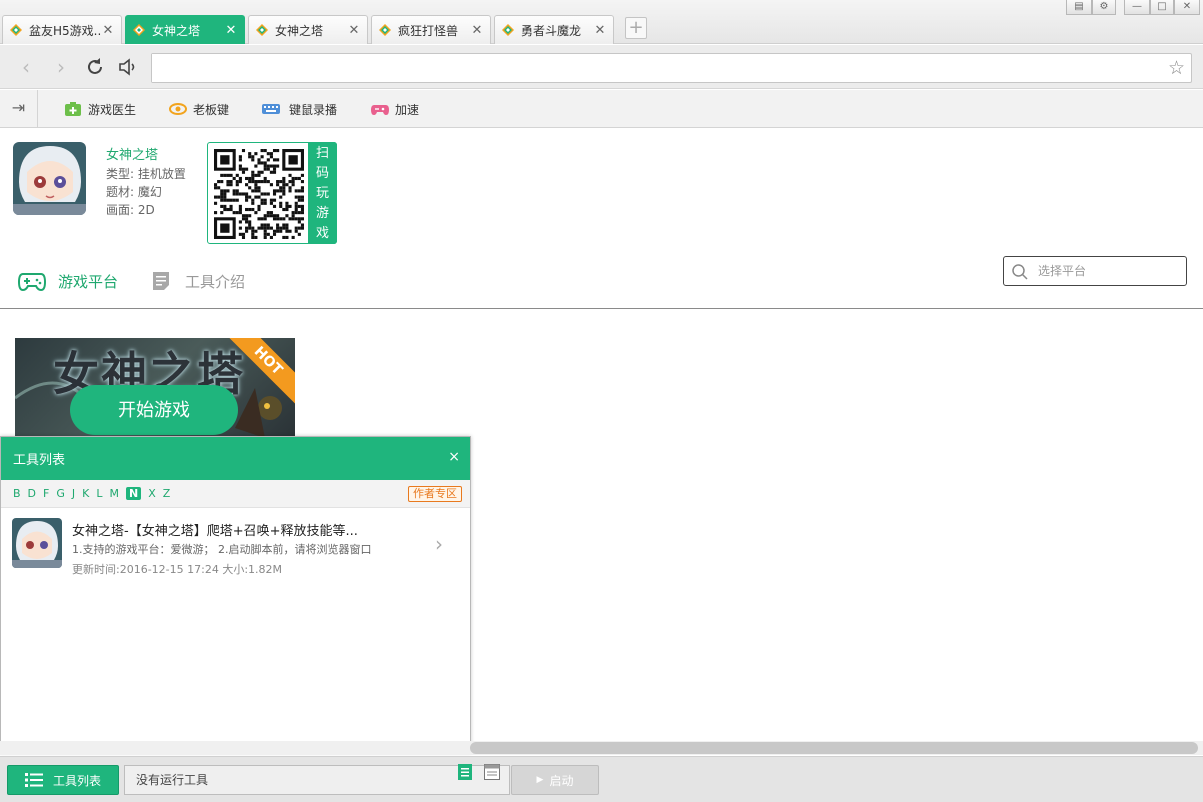 This screenshot has height=802, width=1203. I want to click on game-avatar, so click(49, 178).